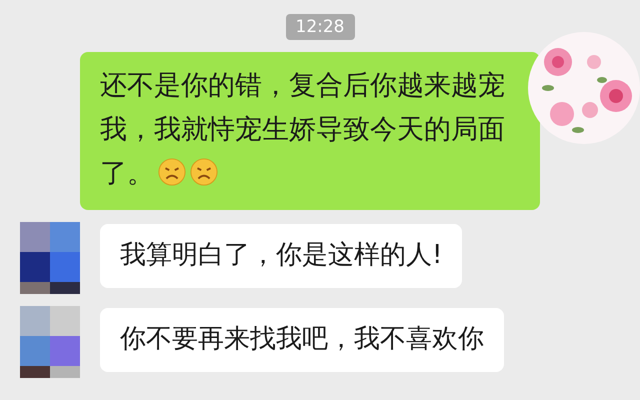 This screenshot has height=400, width=640. What do you see at coordinates (320, 27) in the screenshot?
I see `timestamp: 12:28` at bounding box center [320, 27].